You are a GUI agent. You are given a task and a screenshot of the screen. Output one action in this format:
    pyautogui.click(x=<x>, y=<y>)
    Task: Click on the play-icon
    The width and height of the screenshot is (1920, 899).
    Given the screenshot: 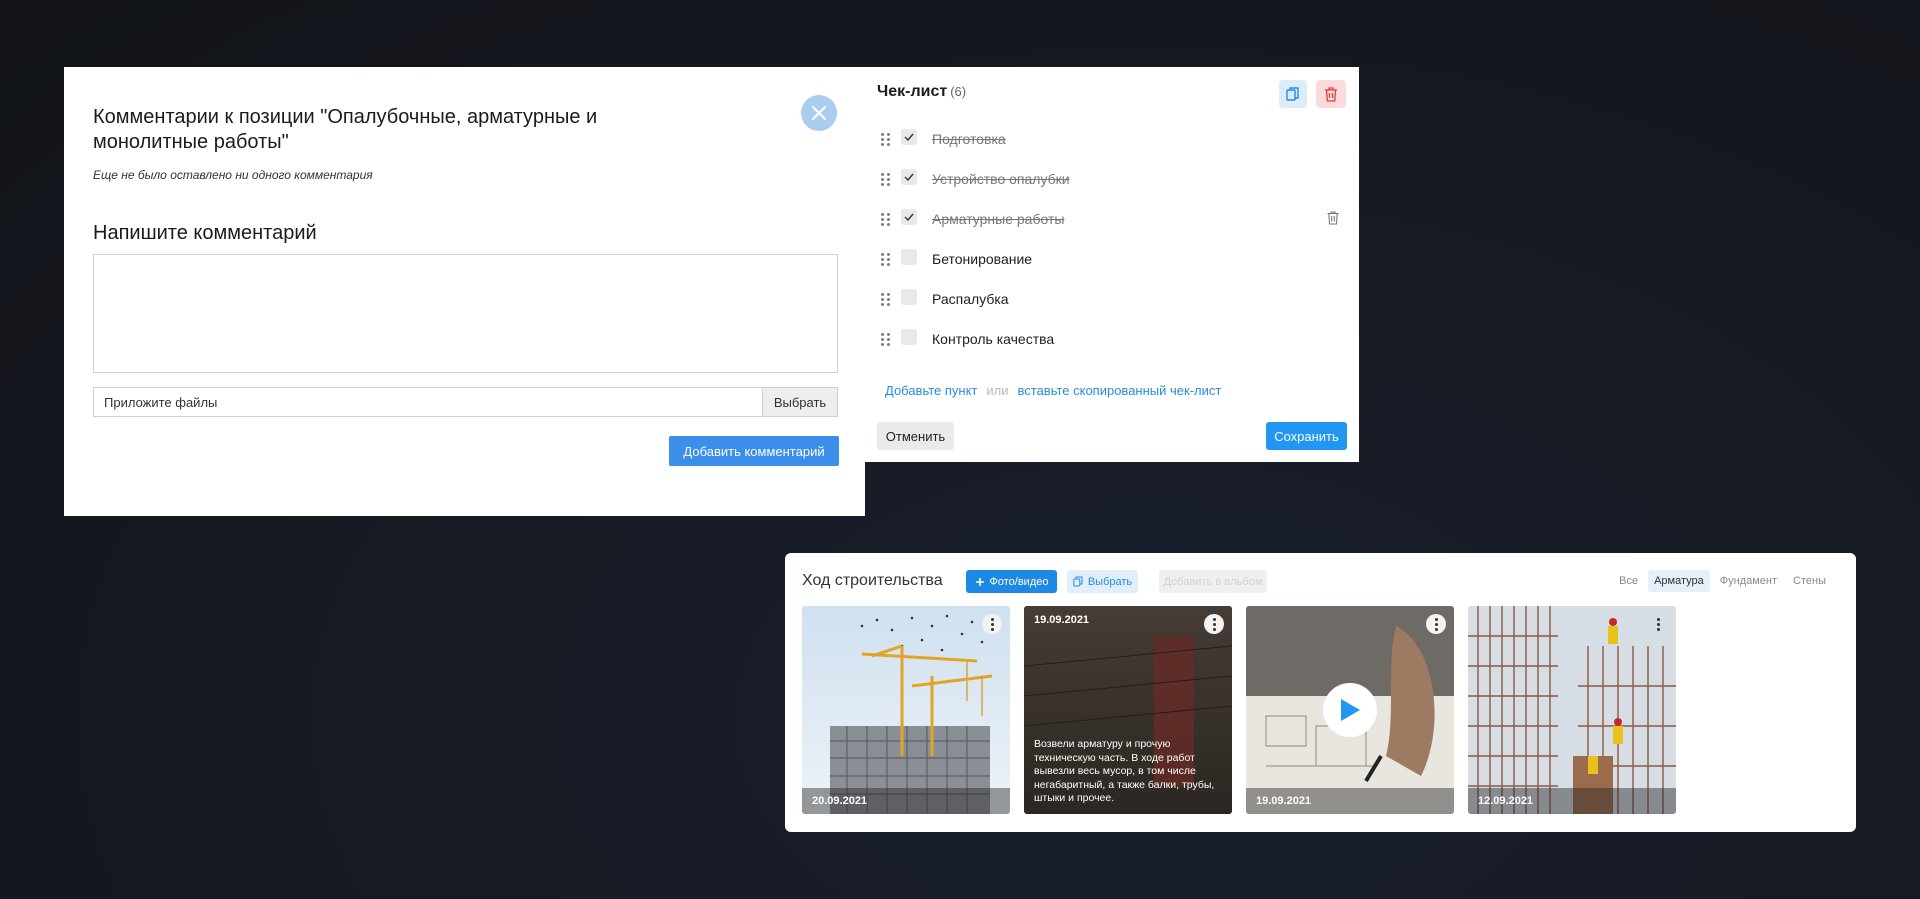 What is the action you would take?
    pyautogui.click(x=1350, y=710)
    